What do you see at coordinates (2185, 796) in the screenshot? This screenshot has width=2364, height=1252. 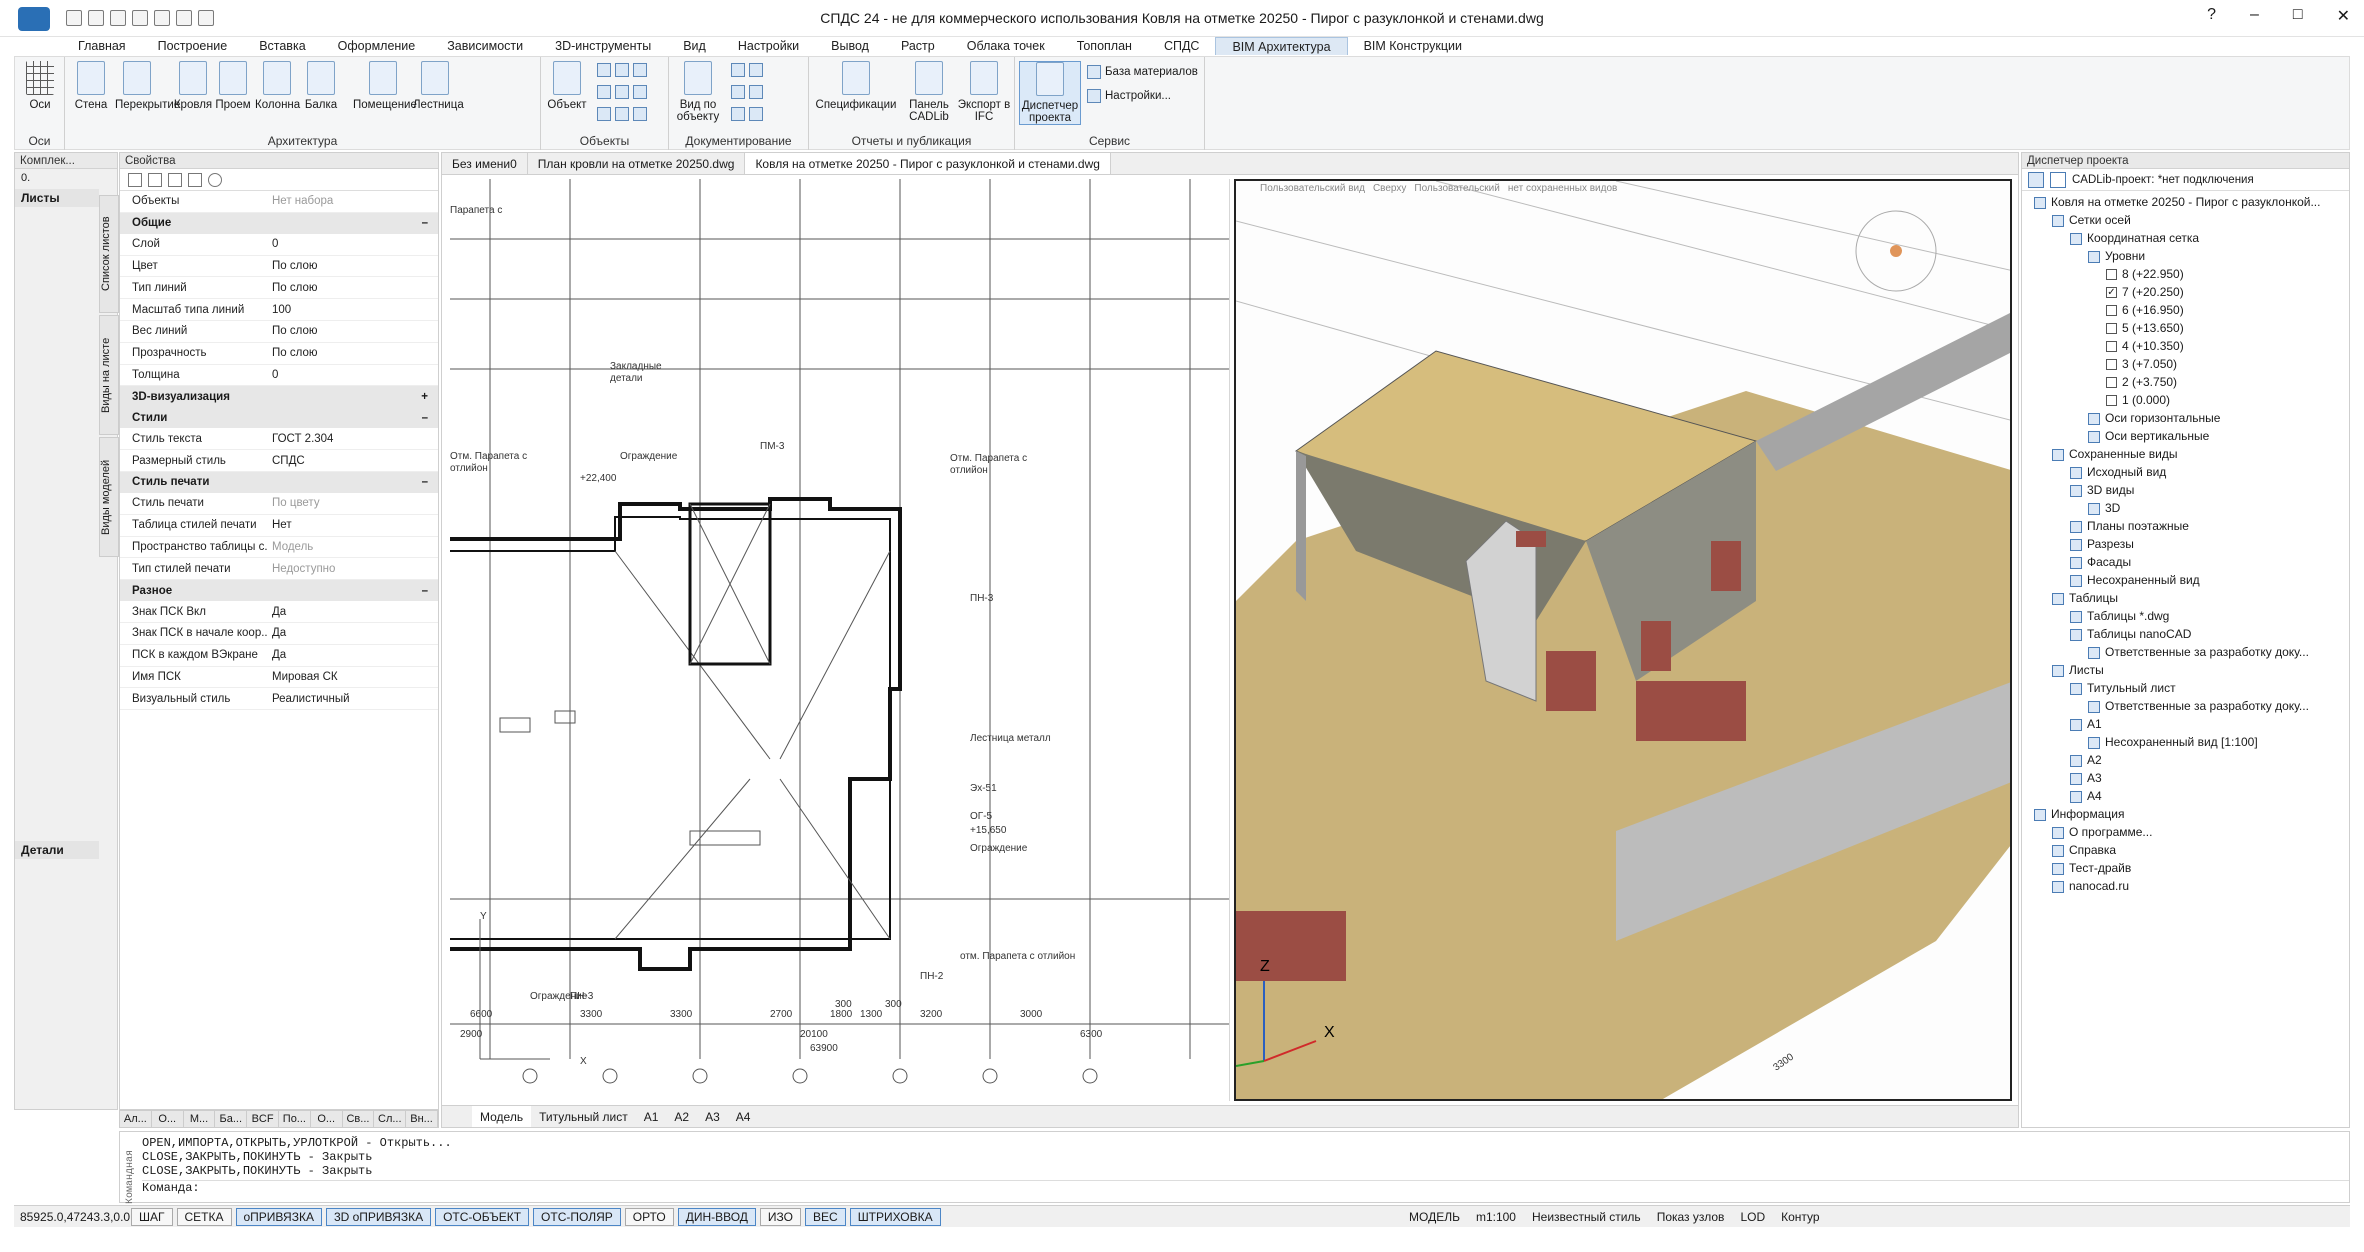 I see `tree-node: A4` at bounding box center [2185, 796].